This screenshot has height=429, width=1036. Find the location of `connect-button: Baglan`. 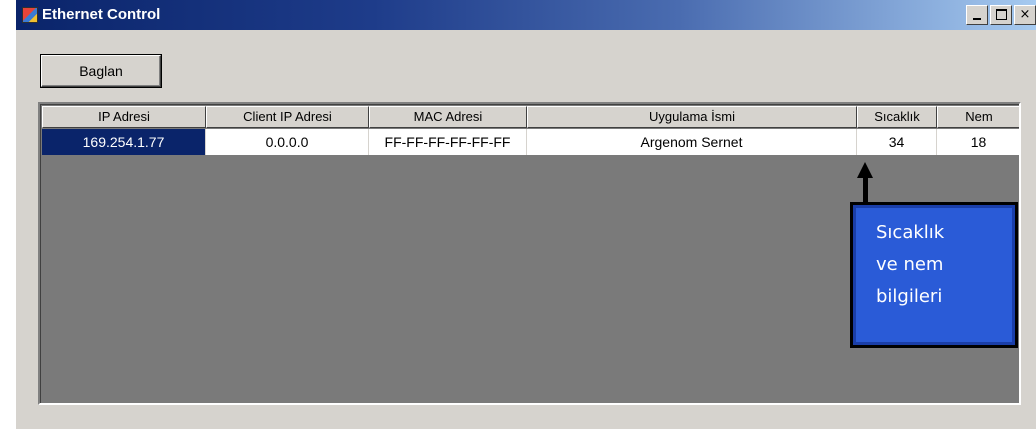

connect-button: Baglan is located at coordinates (101, 71).